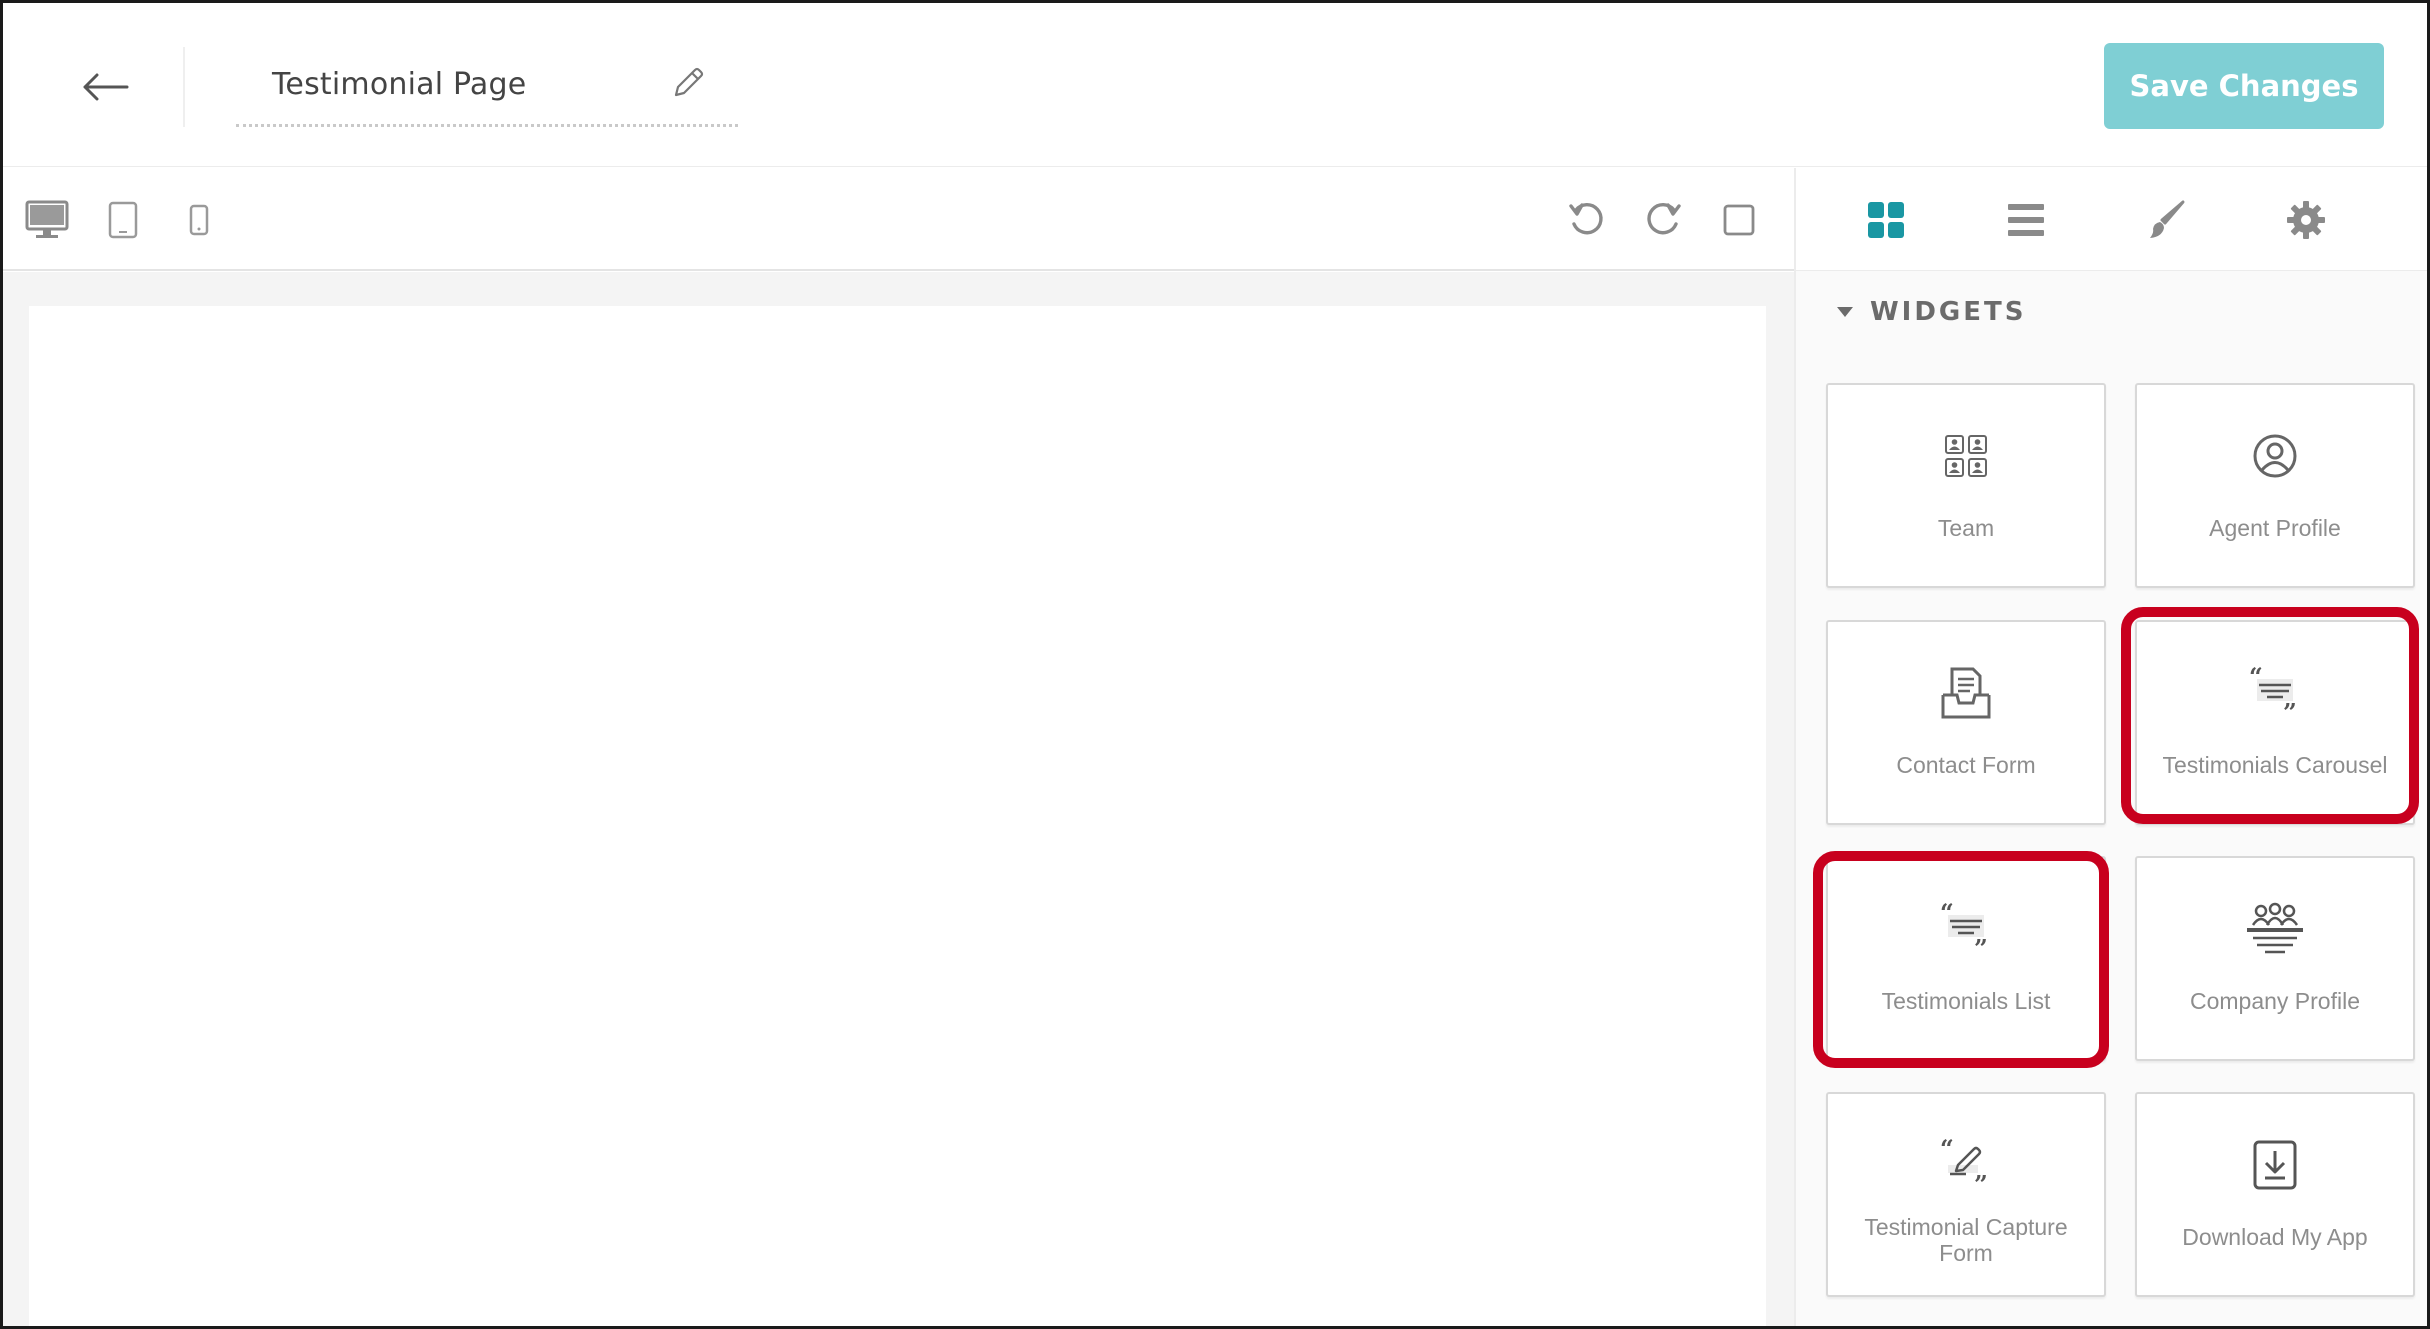 The width and height of the screenshot is (2430, 1329). I want to click on tablet-icon, so click(123, 220).